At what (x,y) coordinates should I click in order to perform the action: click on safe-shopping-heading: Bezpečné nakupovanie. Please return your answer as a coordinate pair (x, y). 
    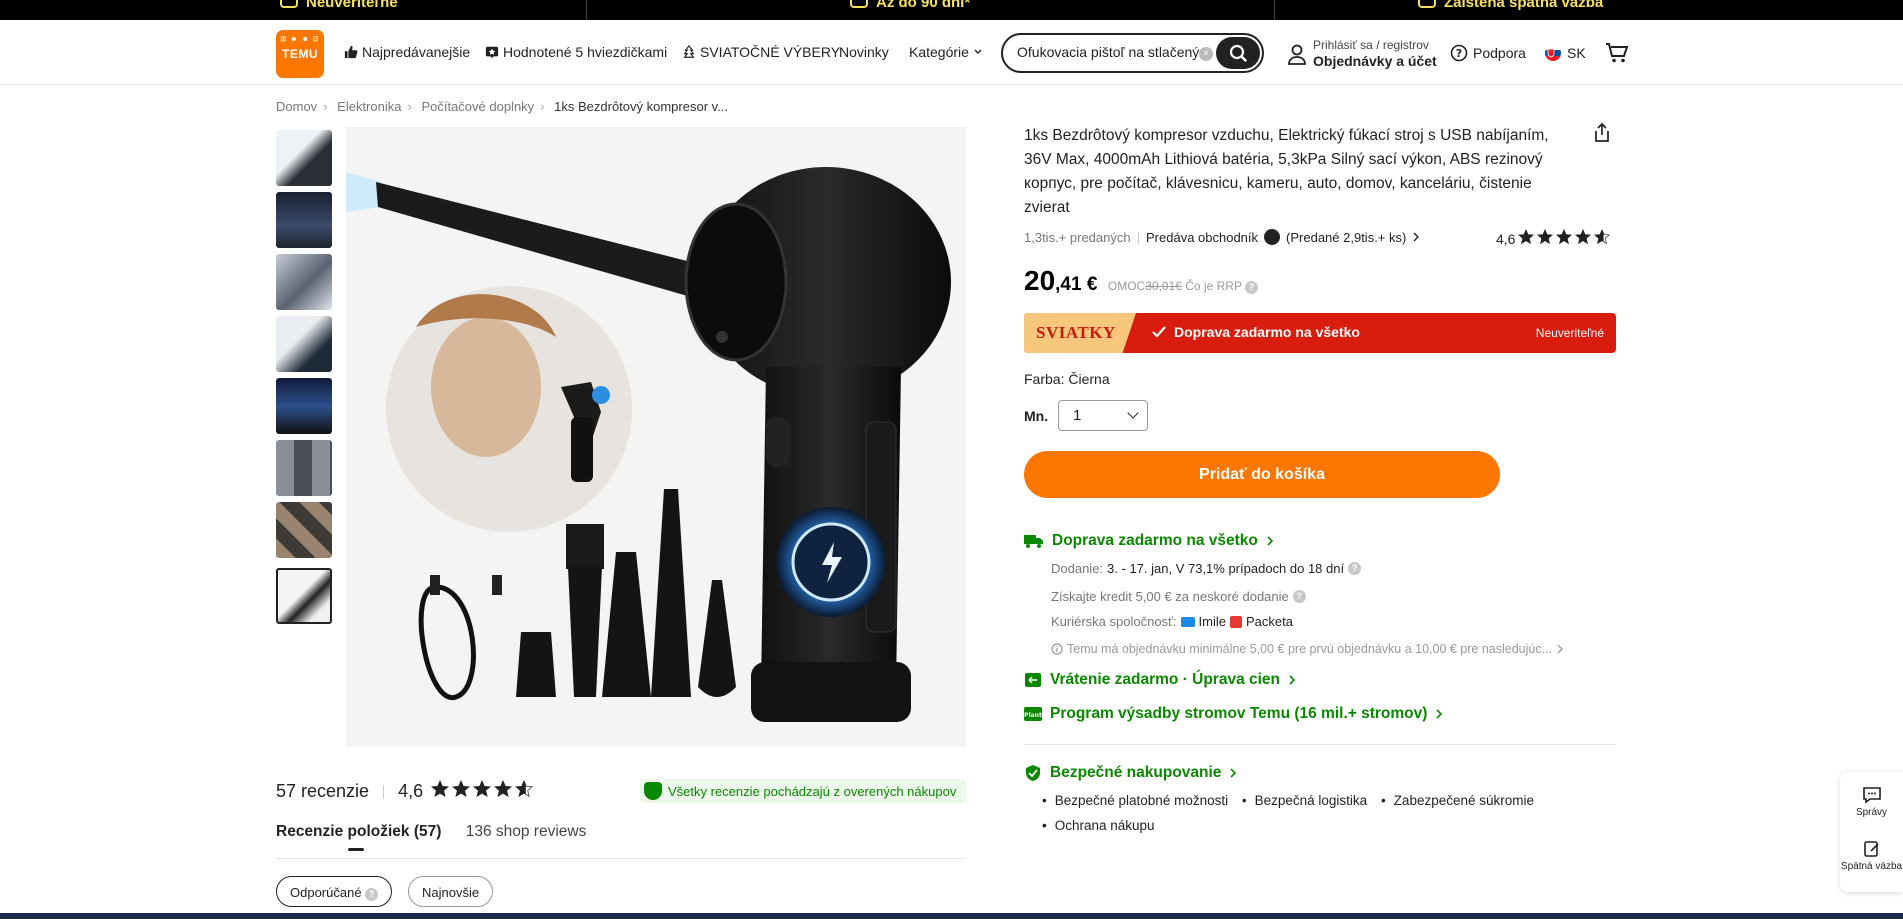
    Looking at the image, I should click on (1136, 772).